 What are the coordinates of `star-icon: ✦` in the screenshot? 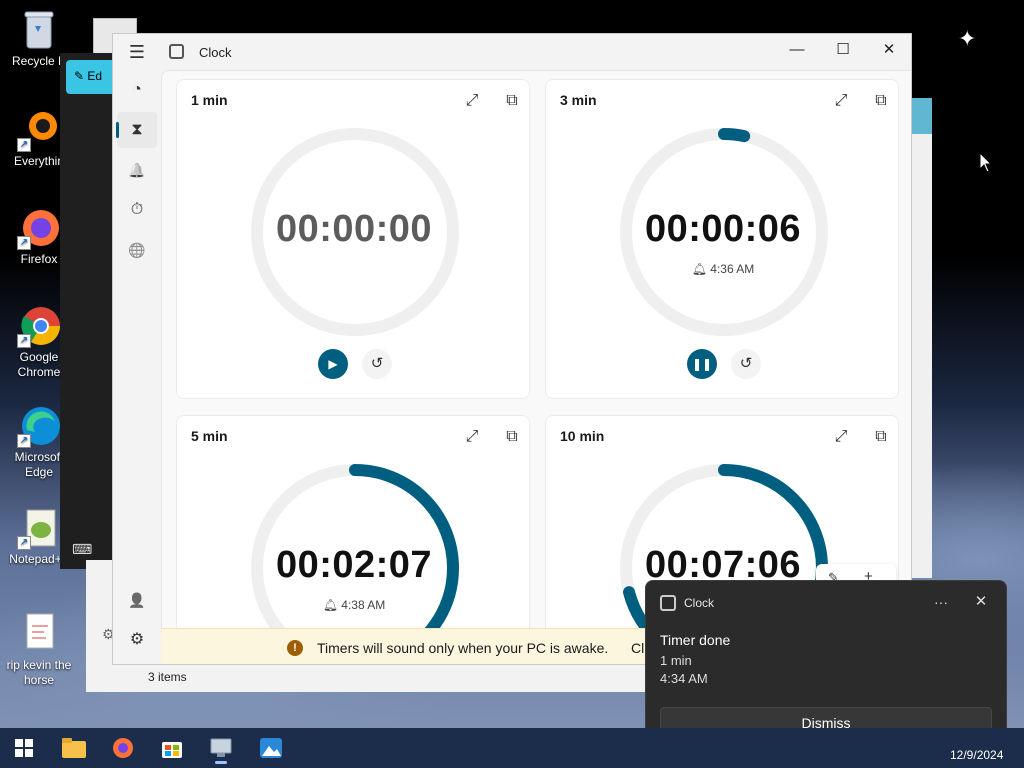 It's located at (967, 38).